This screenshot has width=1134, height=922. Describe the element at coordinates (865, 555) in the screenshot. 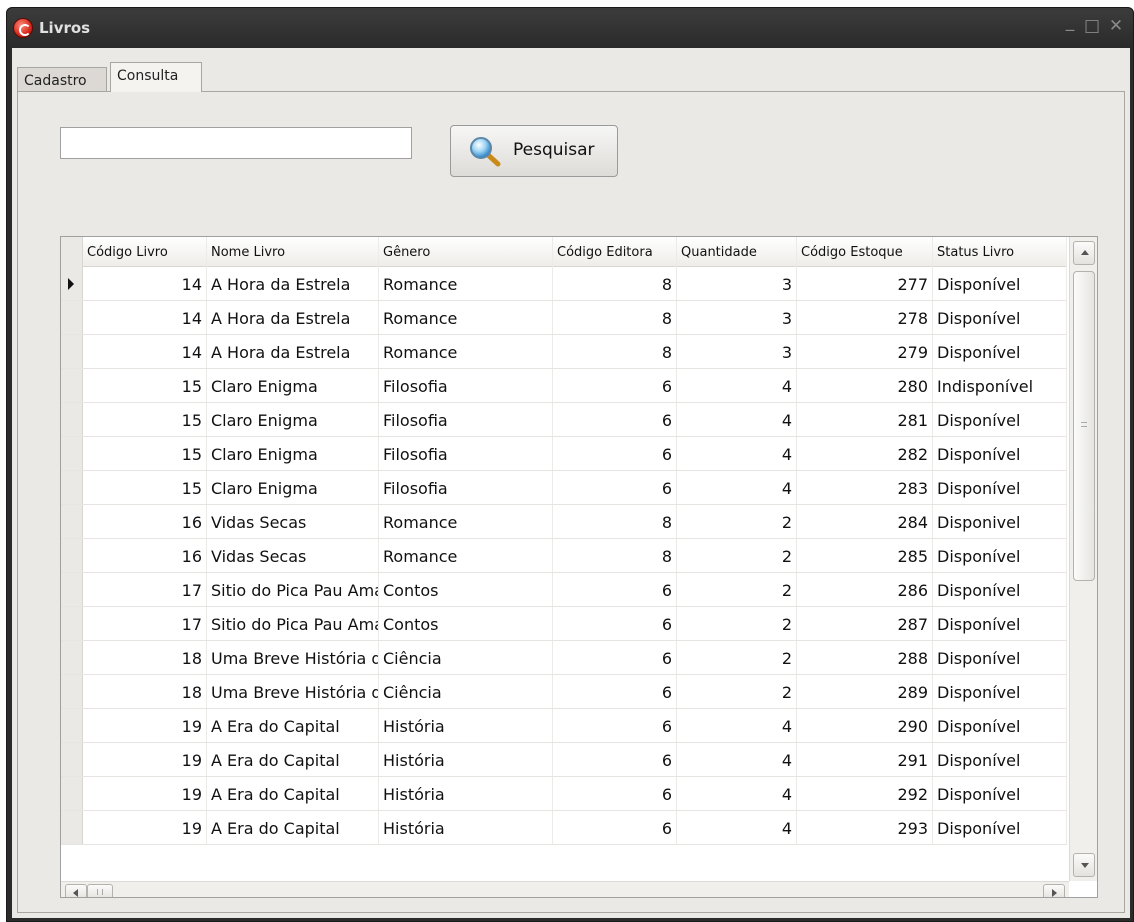

I see `table-cell: 285` at that location.